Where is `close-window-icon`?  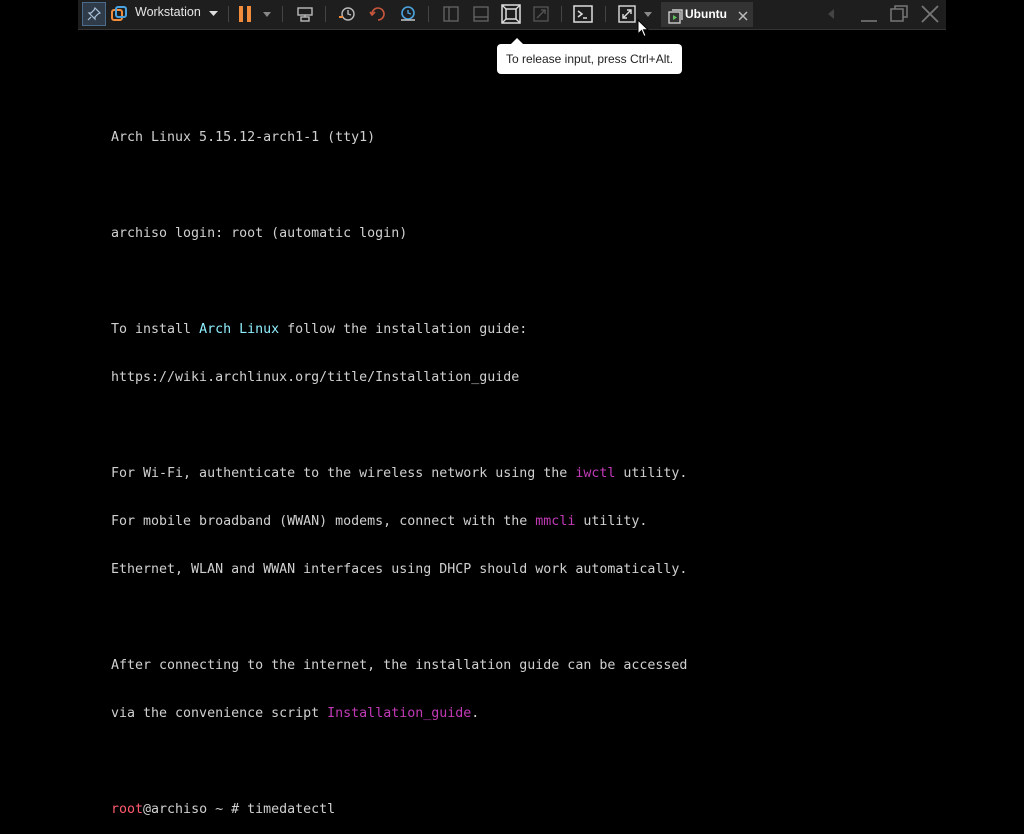 close-window-icon is located at coordinates (930, 14).